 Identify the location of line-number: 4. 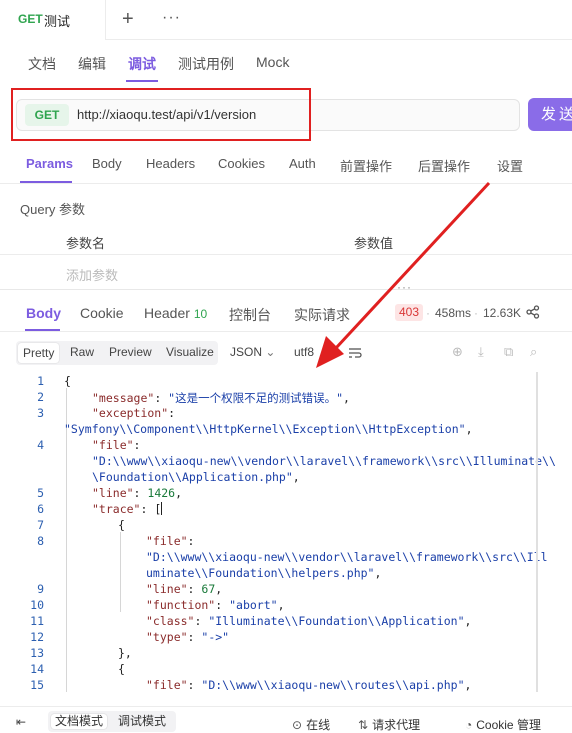
(40, 445).